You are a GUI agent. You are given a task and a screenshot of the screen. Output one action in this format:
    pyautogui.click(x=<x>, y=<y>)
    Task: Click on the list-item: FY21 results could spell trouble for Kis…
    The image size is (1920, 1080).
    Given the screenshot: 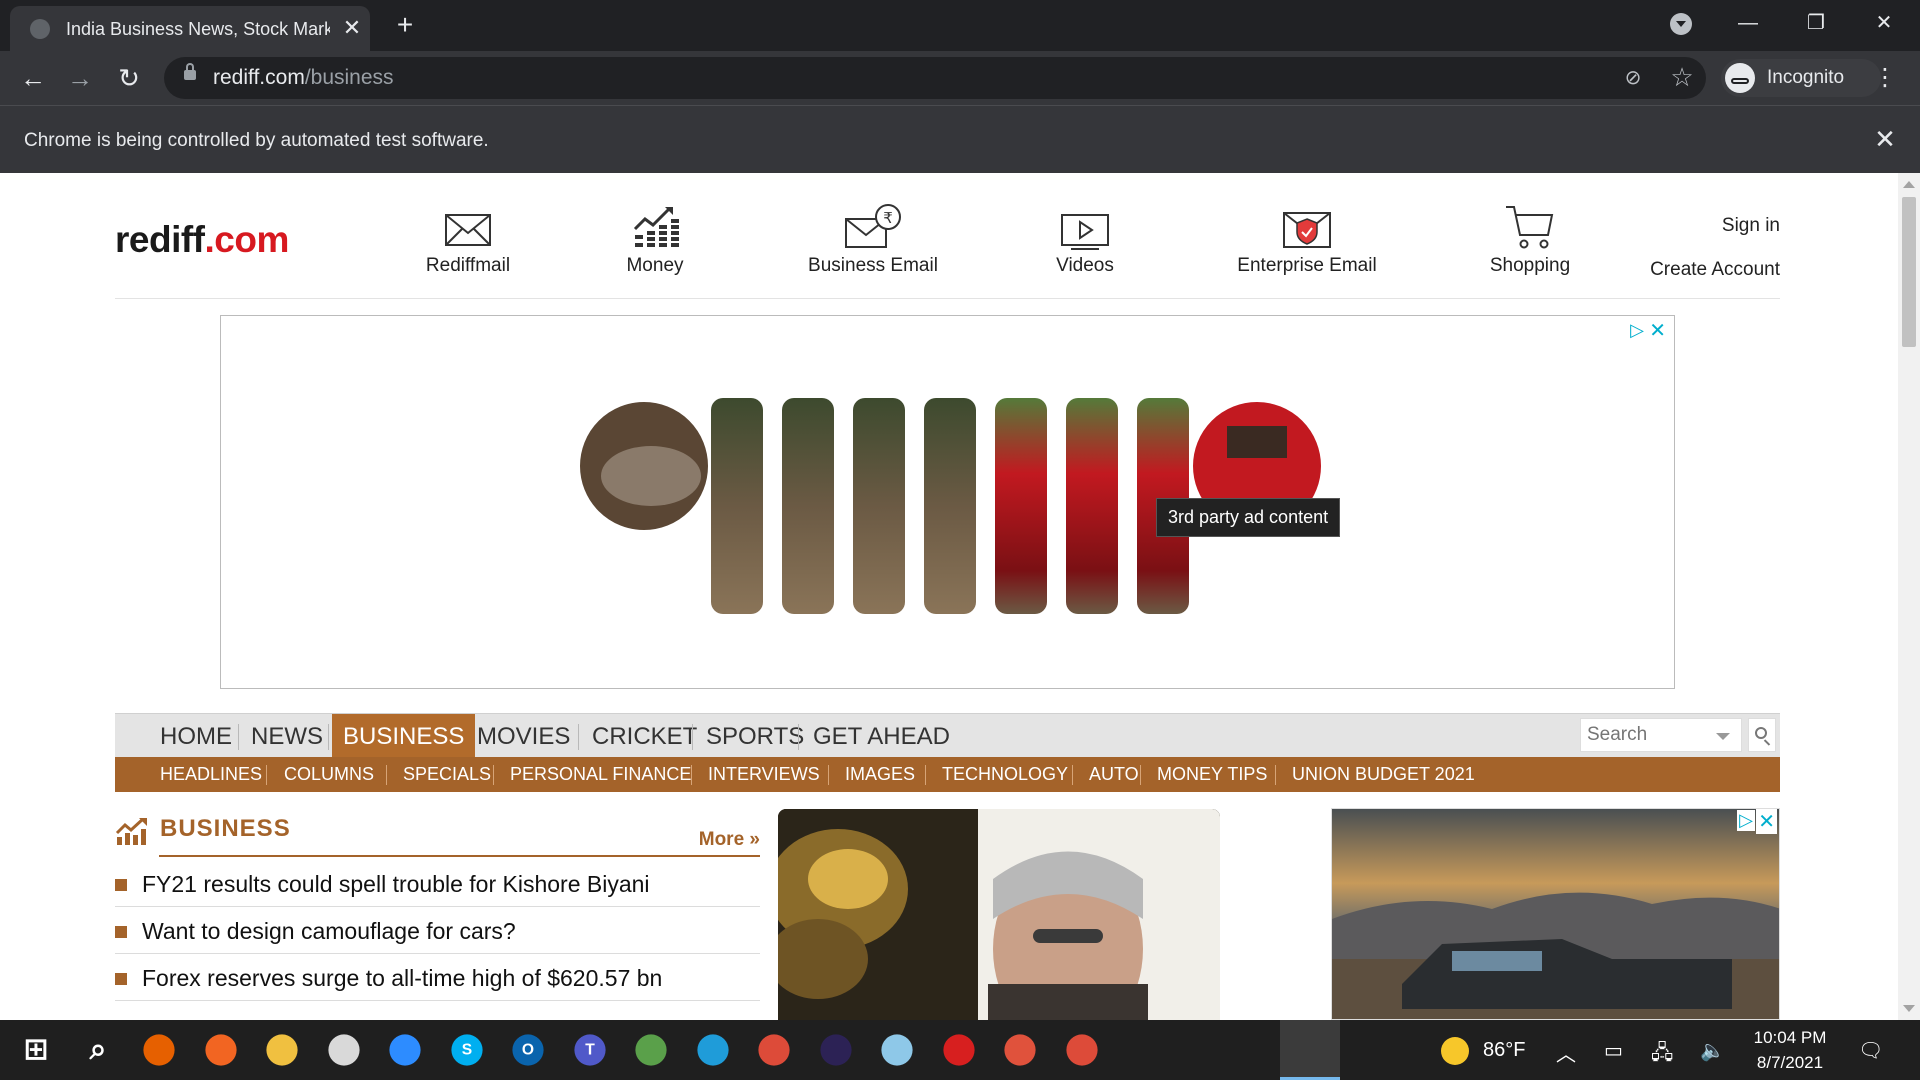 What is the action you would take?
    pyautogui.click(x=437, y=884)
    